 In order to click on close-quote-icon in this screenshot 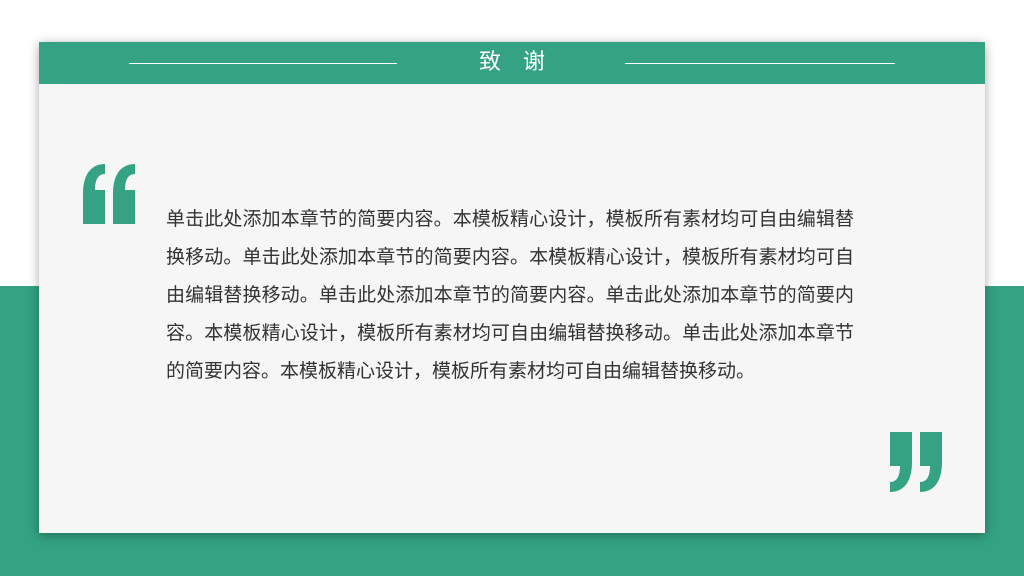, I will do `click(916, 462)`.